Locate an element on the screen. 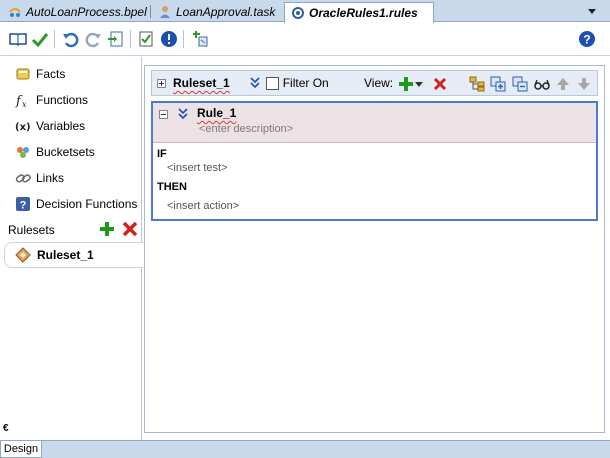 This screenshot has width=610, height=458. sidebar-item-links: Links is located at coordinates (39, 178).